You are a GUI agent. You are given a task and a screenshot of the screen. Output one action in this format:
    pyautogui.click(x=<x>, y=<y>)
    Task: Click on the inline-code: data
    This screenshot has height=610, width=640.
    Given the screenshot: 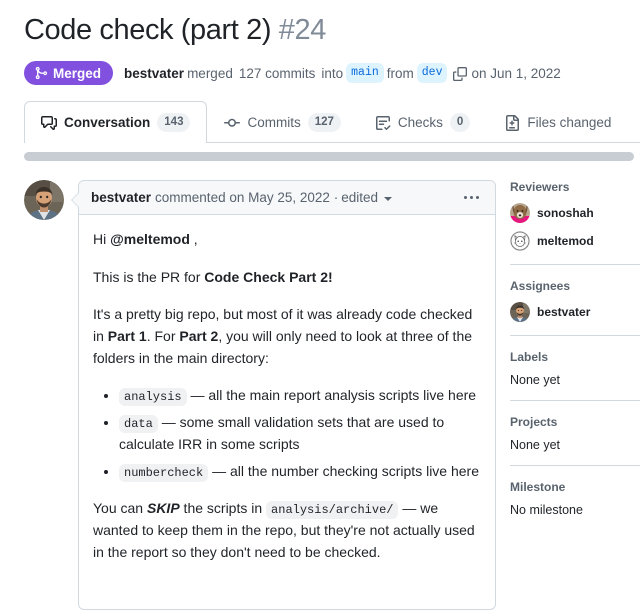 What is the action you would take?
    pyautogui.click(x=138, y=424)
    